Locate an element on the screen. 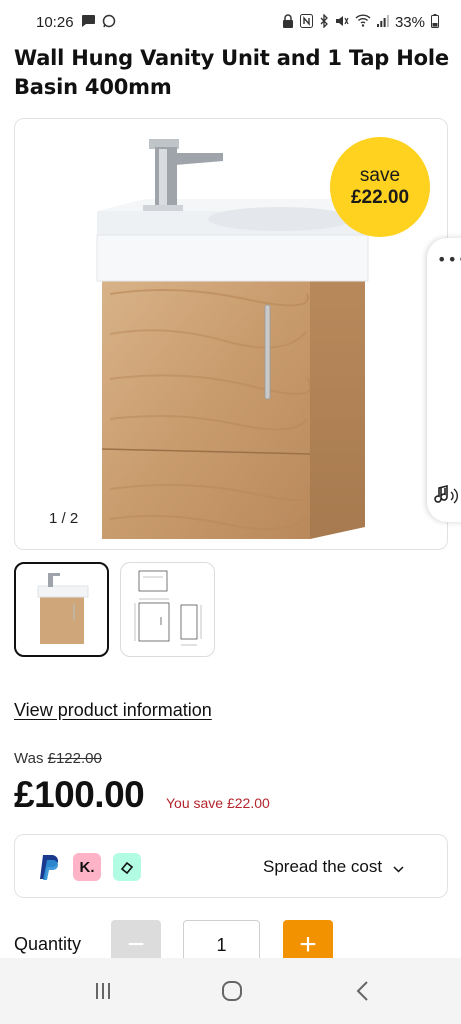 The width and height of the screenshot is (461, 1024). save-badge-amount: £22.00 is located at coordinates (380, 197).